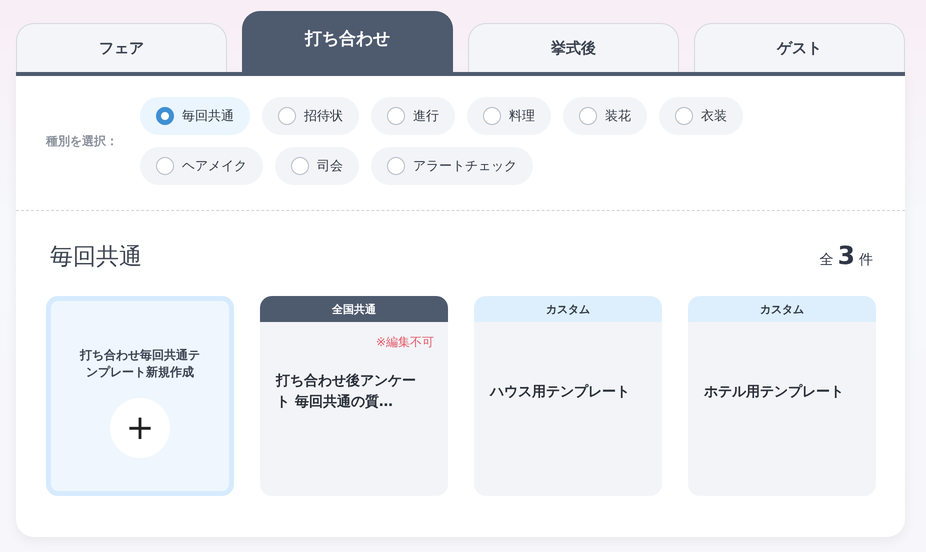 The height and width of the screenshot is (552, 926). I want to click on category-option: 進行, so click(413, 116).